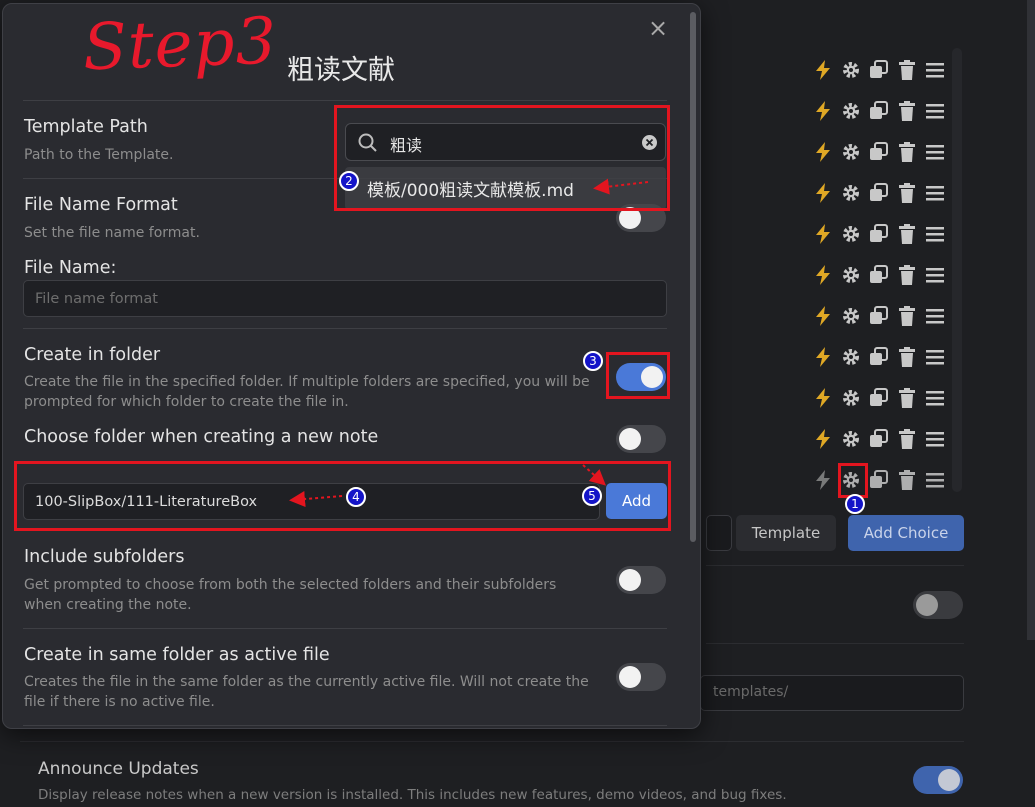 This screenshot has width=1035, height=807. Describe the element at coordinates (938, 605) in the screenshot. I see `bg-toggle` at that location.